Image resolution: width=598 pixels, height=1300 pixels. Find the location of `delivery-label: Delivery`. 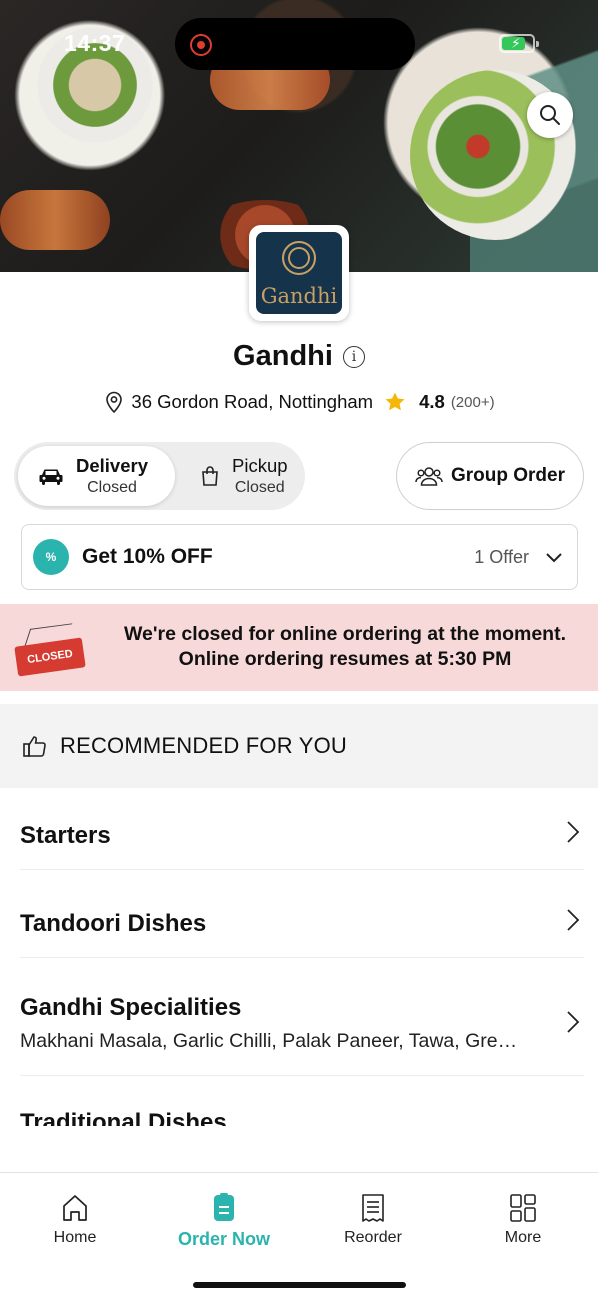

delivery-label: Delivery is located at coordinates (112, 466).